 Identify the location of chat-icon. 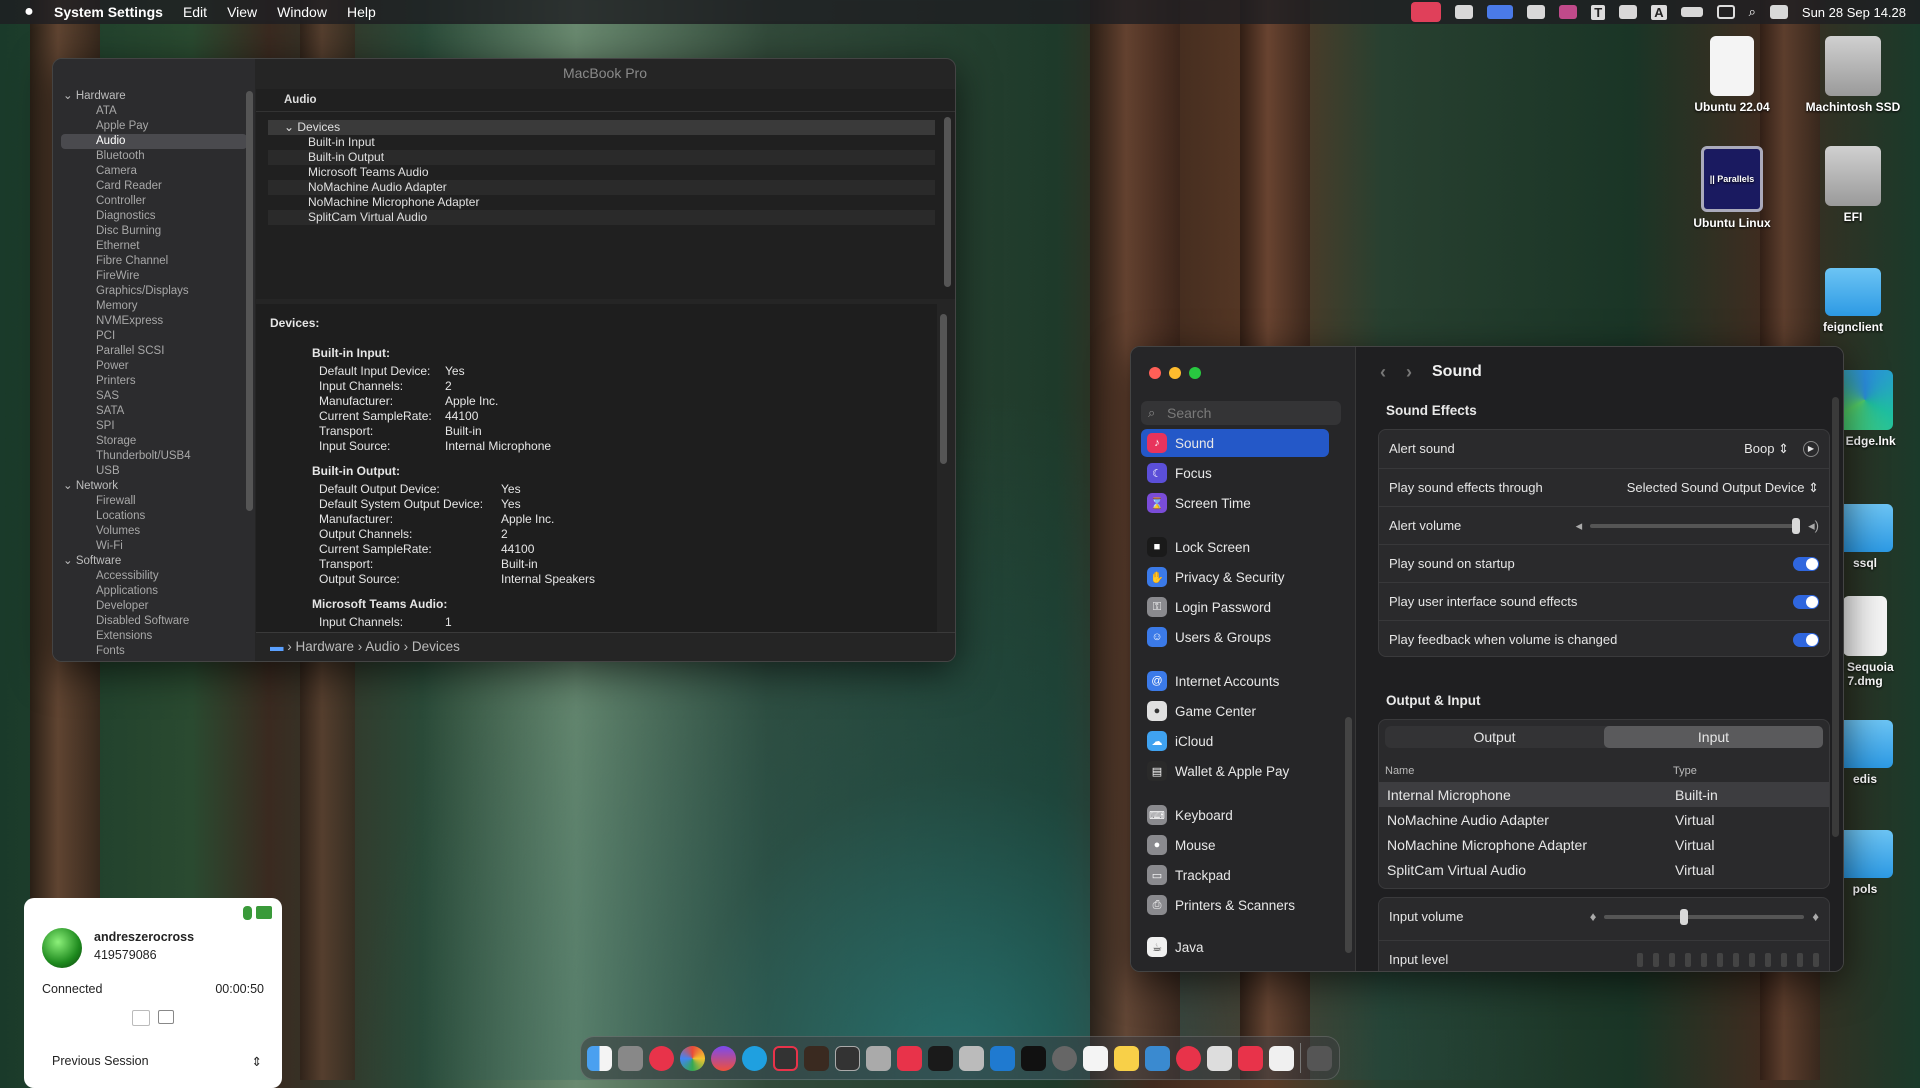
(264, 912).